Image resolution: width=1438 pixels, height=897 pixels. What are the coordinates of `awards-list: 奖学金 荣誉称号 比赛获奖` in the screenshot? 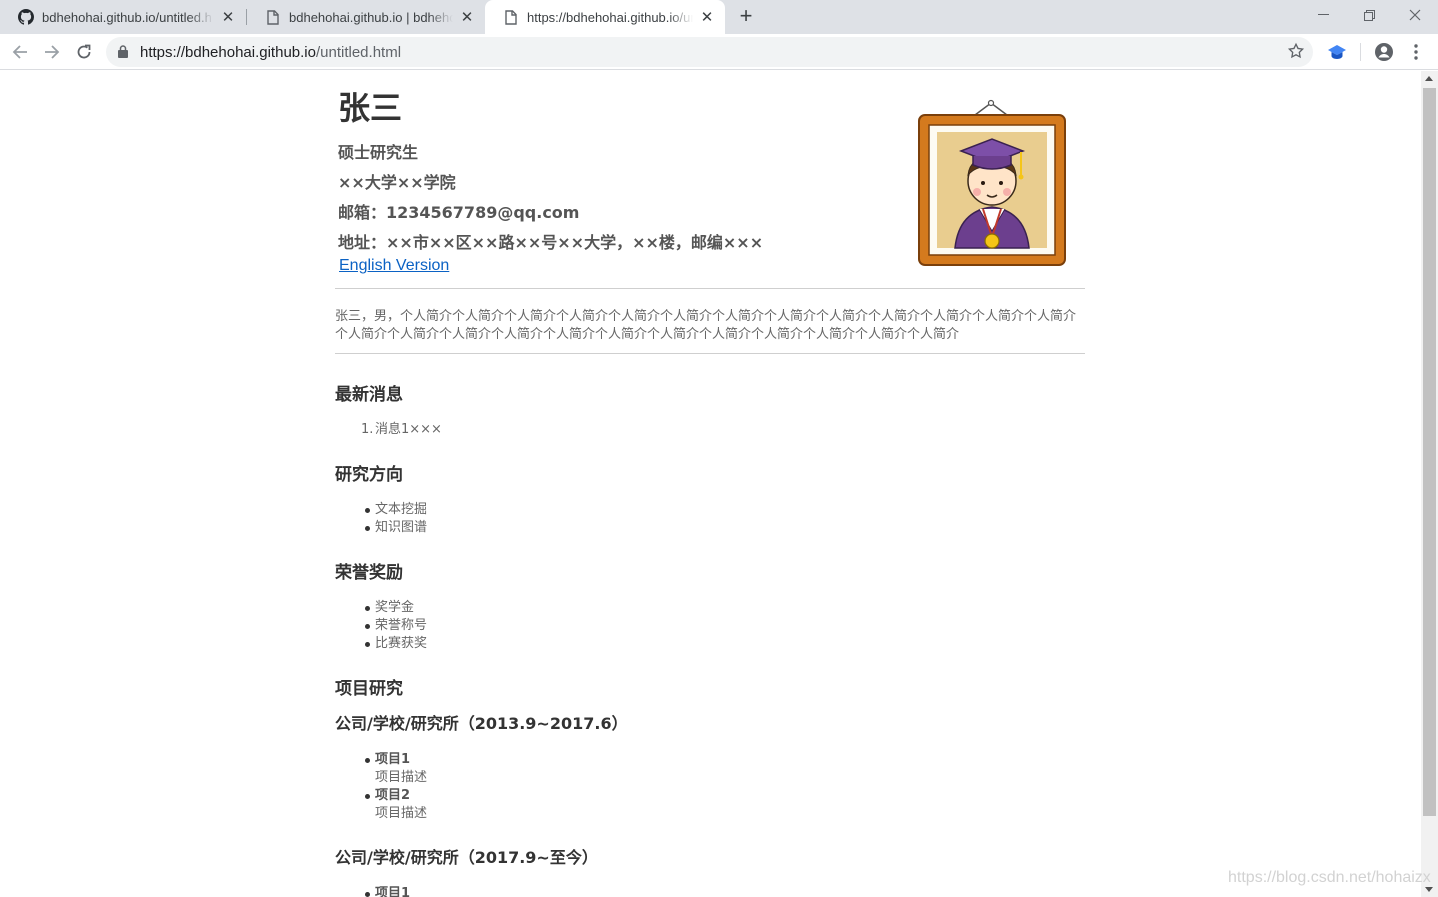 It's located at (396, 626).